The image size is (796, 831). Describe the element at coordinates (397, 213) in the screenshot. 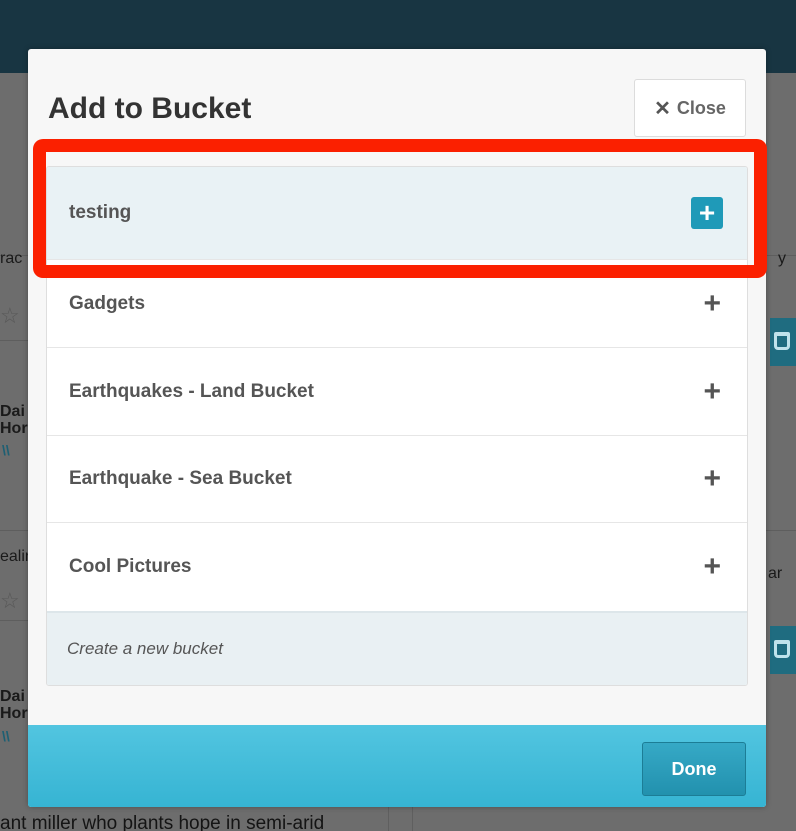

I see `bucket-item-testing: testing +` at that location.